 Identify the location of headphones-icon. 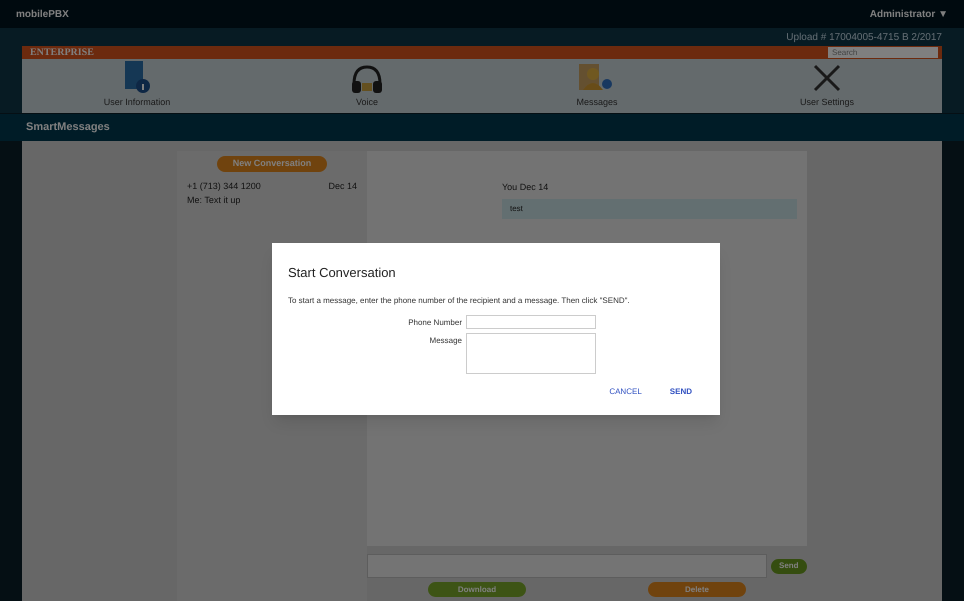
(367, 79).